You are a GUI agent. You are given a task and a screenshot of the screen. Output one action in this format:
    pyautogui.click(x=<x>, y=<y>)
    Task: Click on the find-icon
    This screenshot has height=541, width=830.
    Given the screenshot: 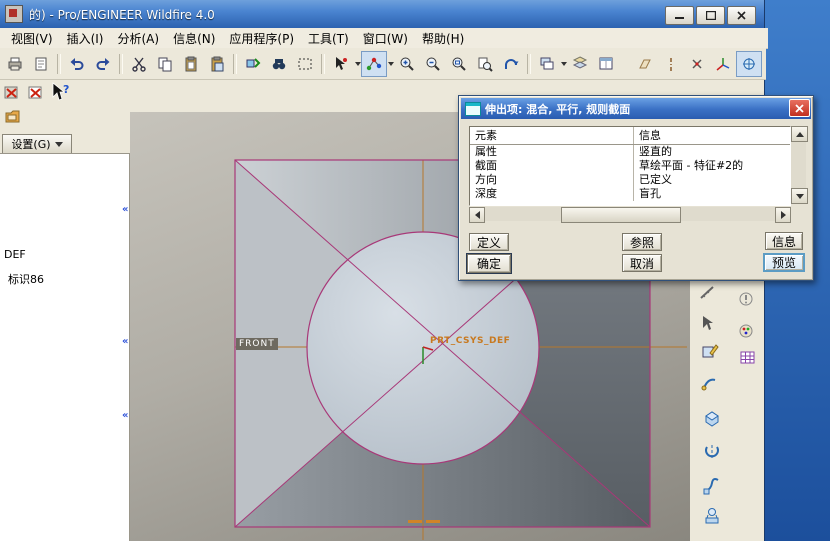 What is the action you would take?
    pyautogui.click(x=279, y=64)
    